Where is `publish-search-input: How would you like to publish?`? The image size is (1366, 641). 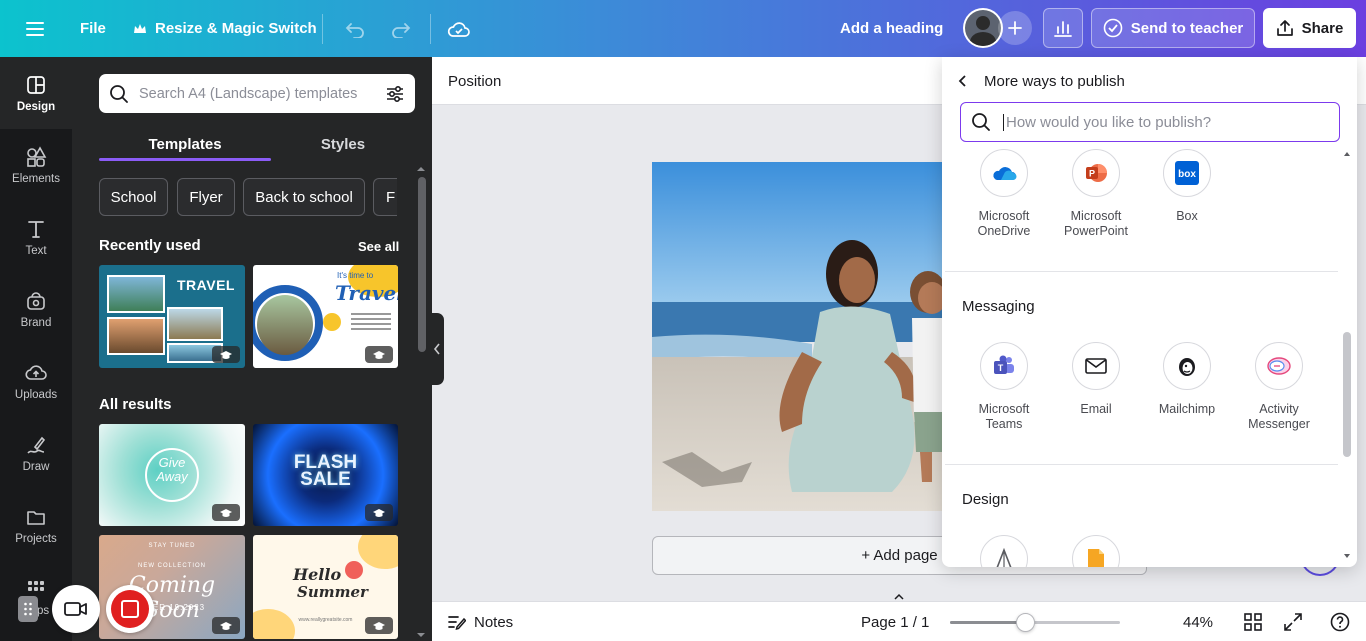
publish-search-input: How would you like to publish? is located at coordinates (1150, 122).